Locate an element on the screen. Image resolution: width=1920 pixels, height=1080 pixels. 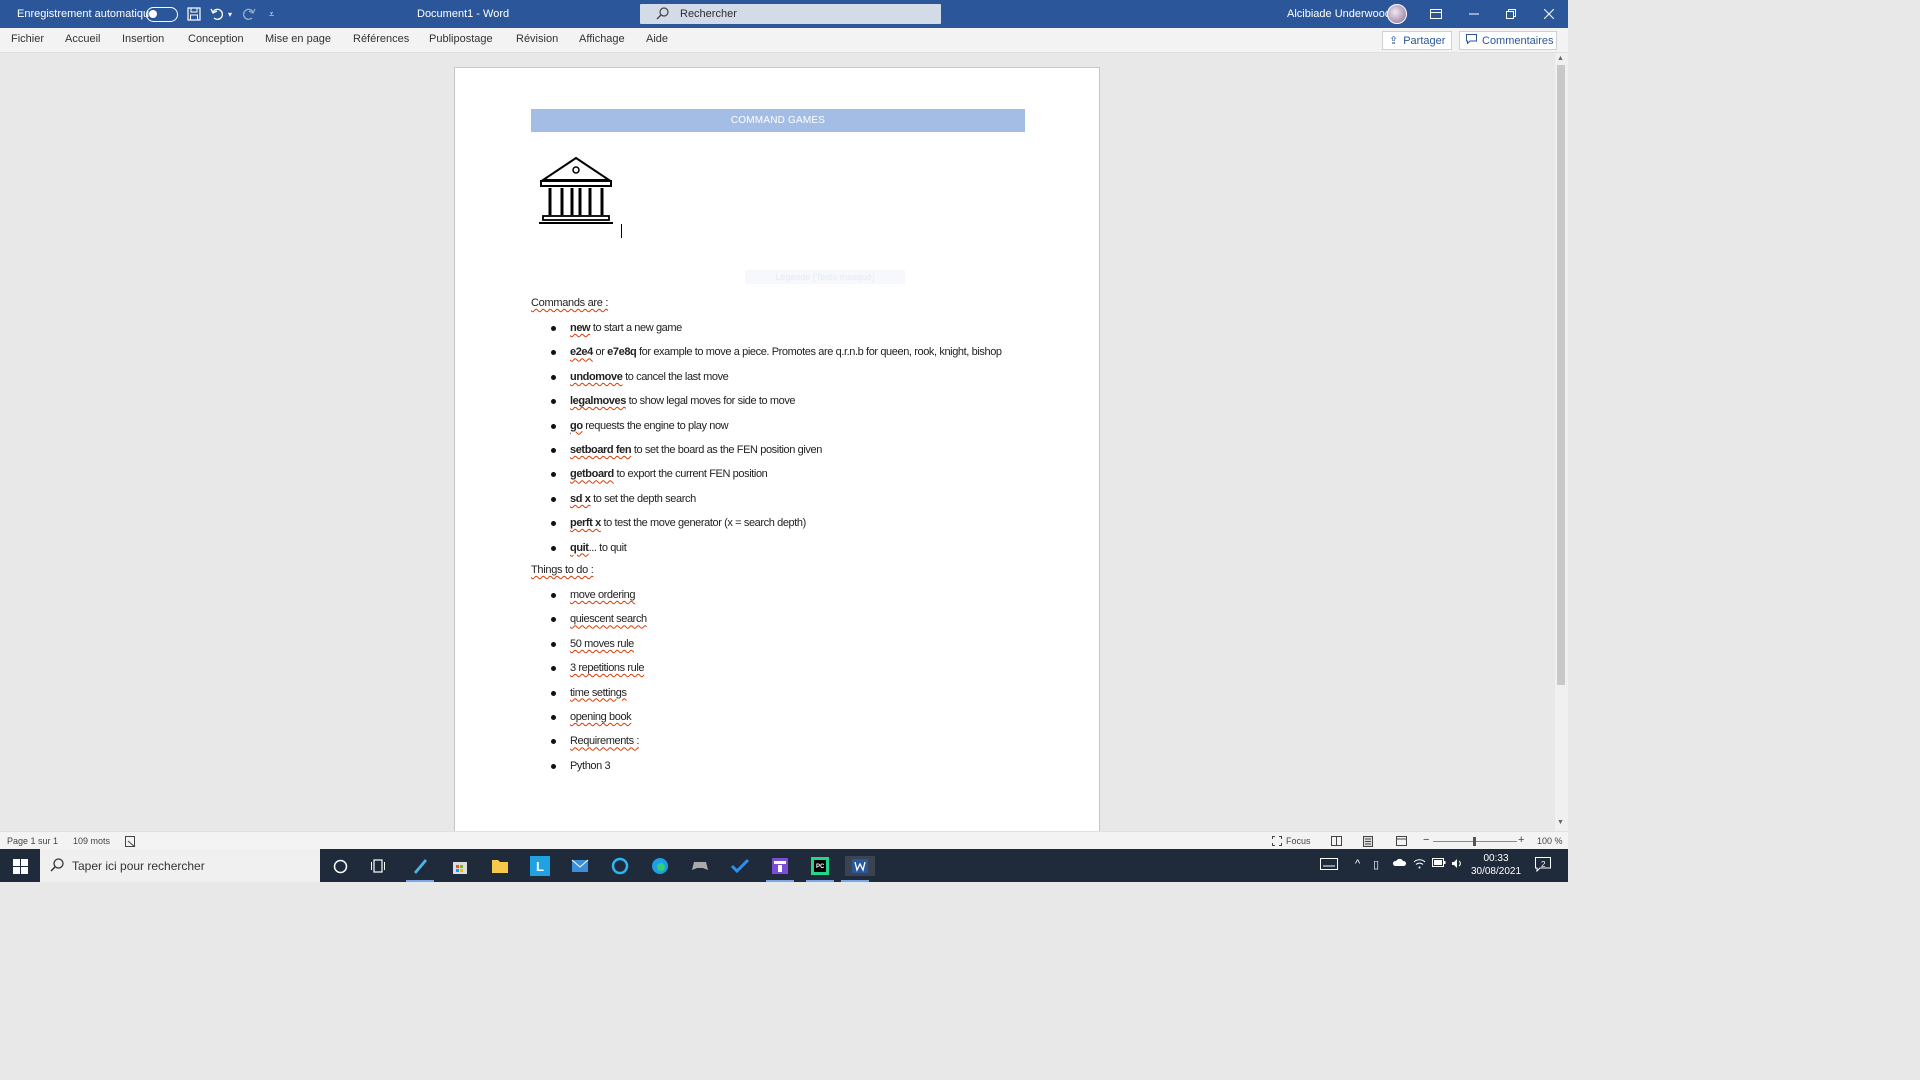
bank-building-icon is located at coordinates (576, 193).